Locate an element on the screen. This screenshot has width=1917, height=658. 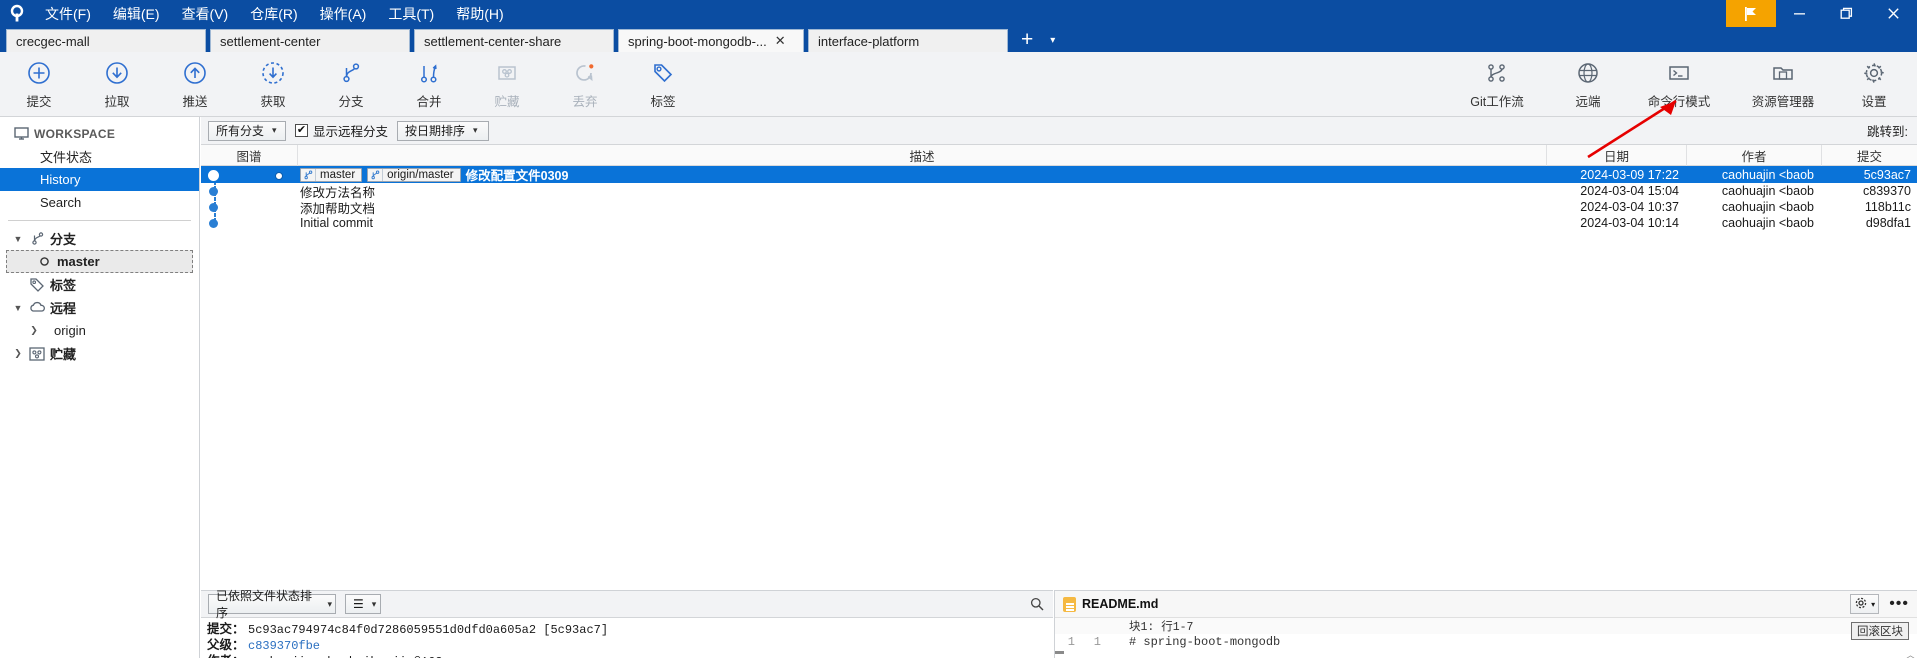
toolbar-settings-button: 设置 is located at coordinates (1874, 83).